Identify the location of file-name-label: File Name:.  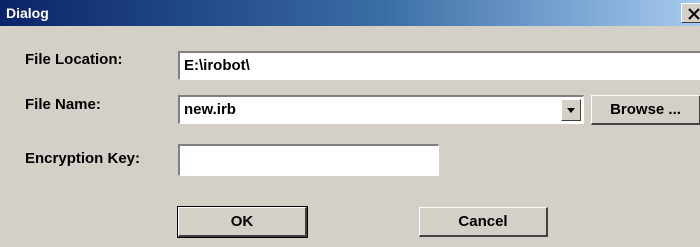
(63, 104).